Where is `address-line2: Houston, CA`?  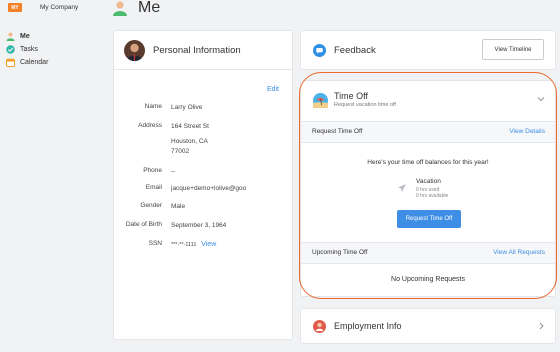 address-line2: Houston, CA is located at coordinates (189, 141).